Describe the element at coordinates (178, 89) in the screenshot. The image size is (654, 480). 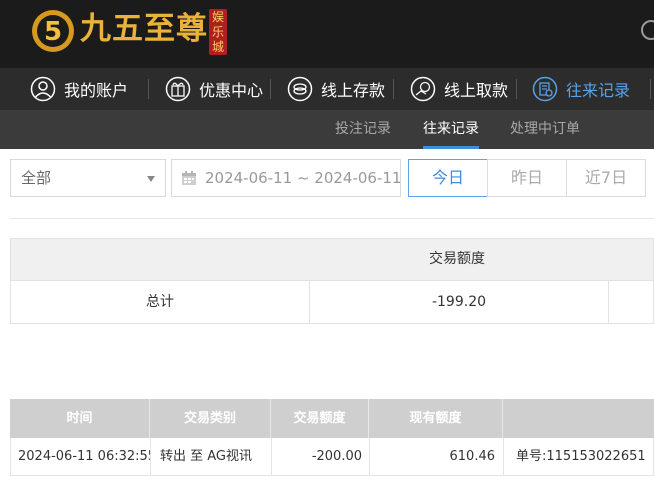
I see `gift-icon` at that location.